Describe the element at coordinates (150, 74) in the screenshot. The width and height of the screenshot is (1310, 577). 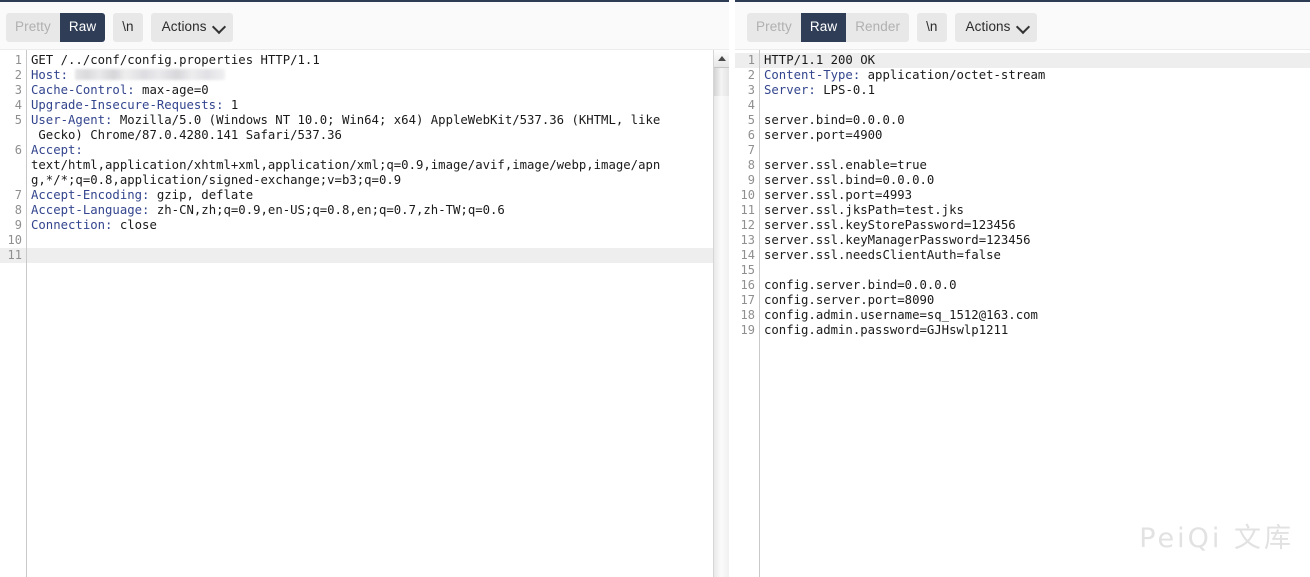
I see `redacted-host-value` at that location.